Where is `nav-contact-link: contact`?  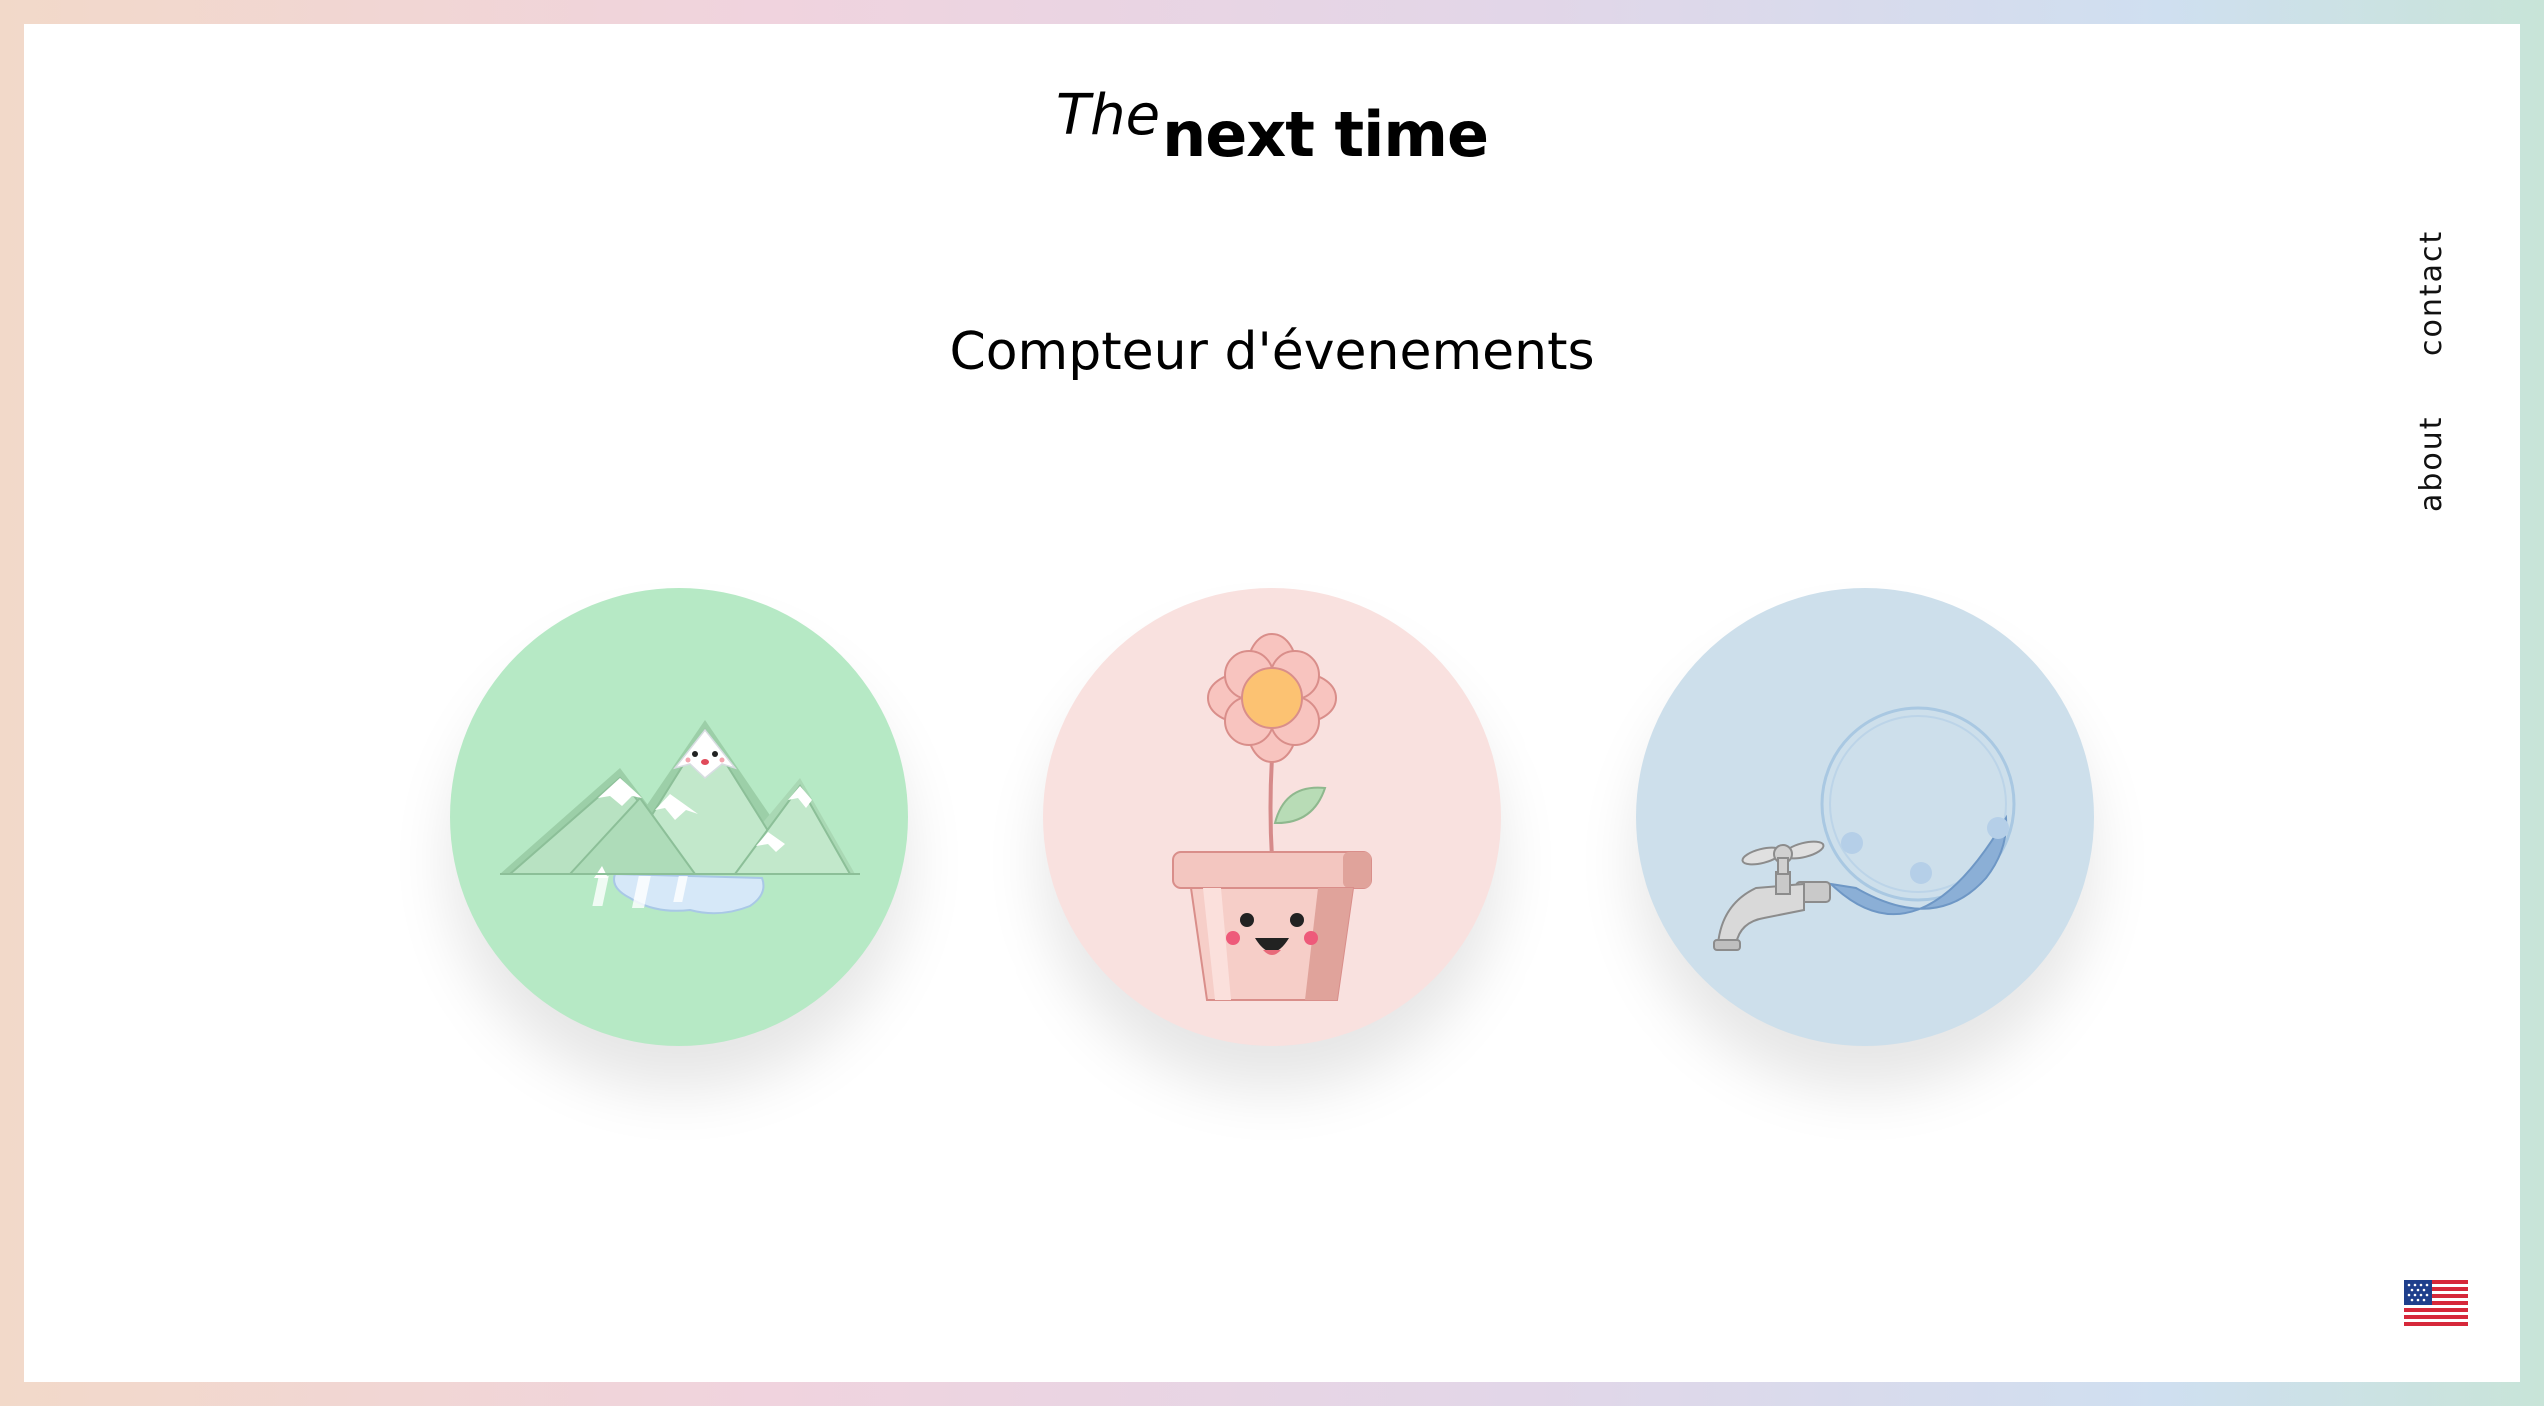 nav-contact-link: contact is located at coordinates (2431, 293).